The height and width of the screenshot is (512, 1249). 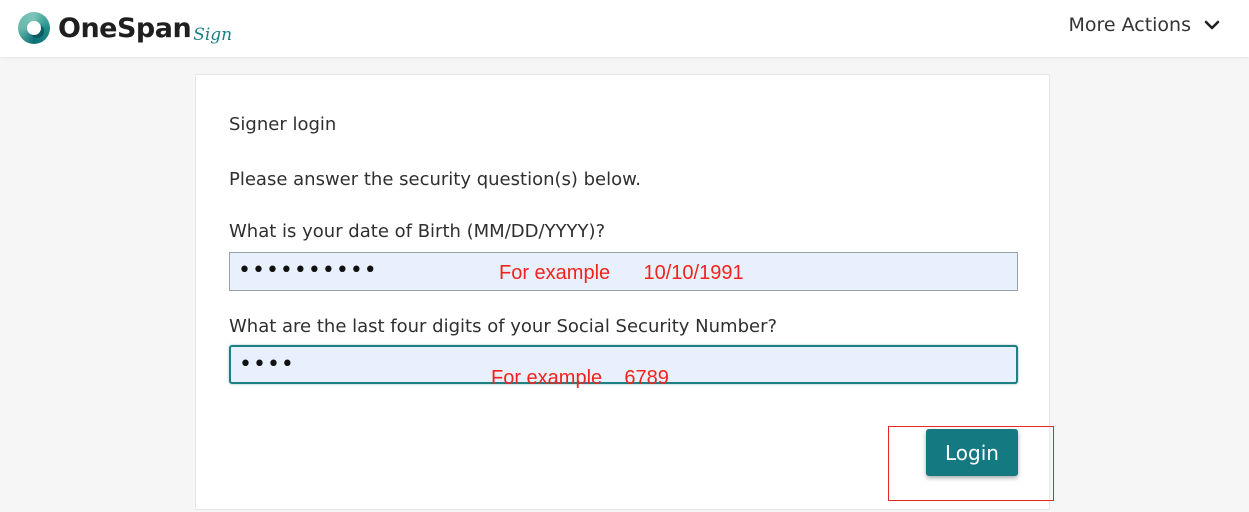 What do you see at coordinates (283, 124) in the screenshot?
I see `card-title: Signer login` at bounding box center [283, 124].